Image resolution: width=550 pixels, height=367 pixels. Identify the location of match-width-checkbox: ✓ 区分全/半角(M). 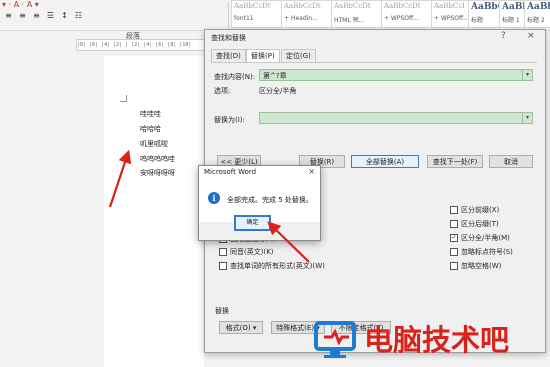
(480, 238).